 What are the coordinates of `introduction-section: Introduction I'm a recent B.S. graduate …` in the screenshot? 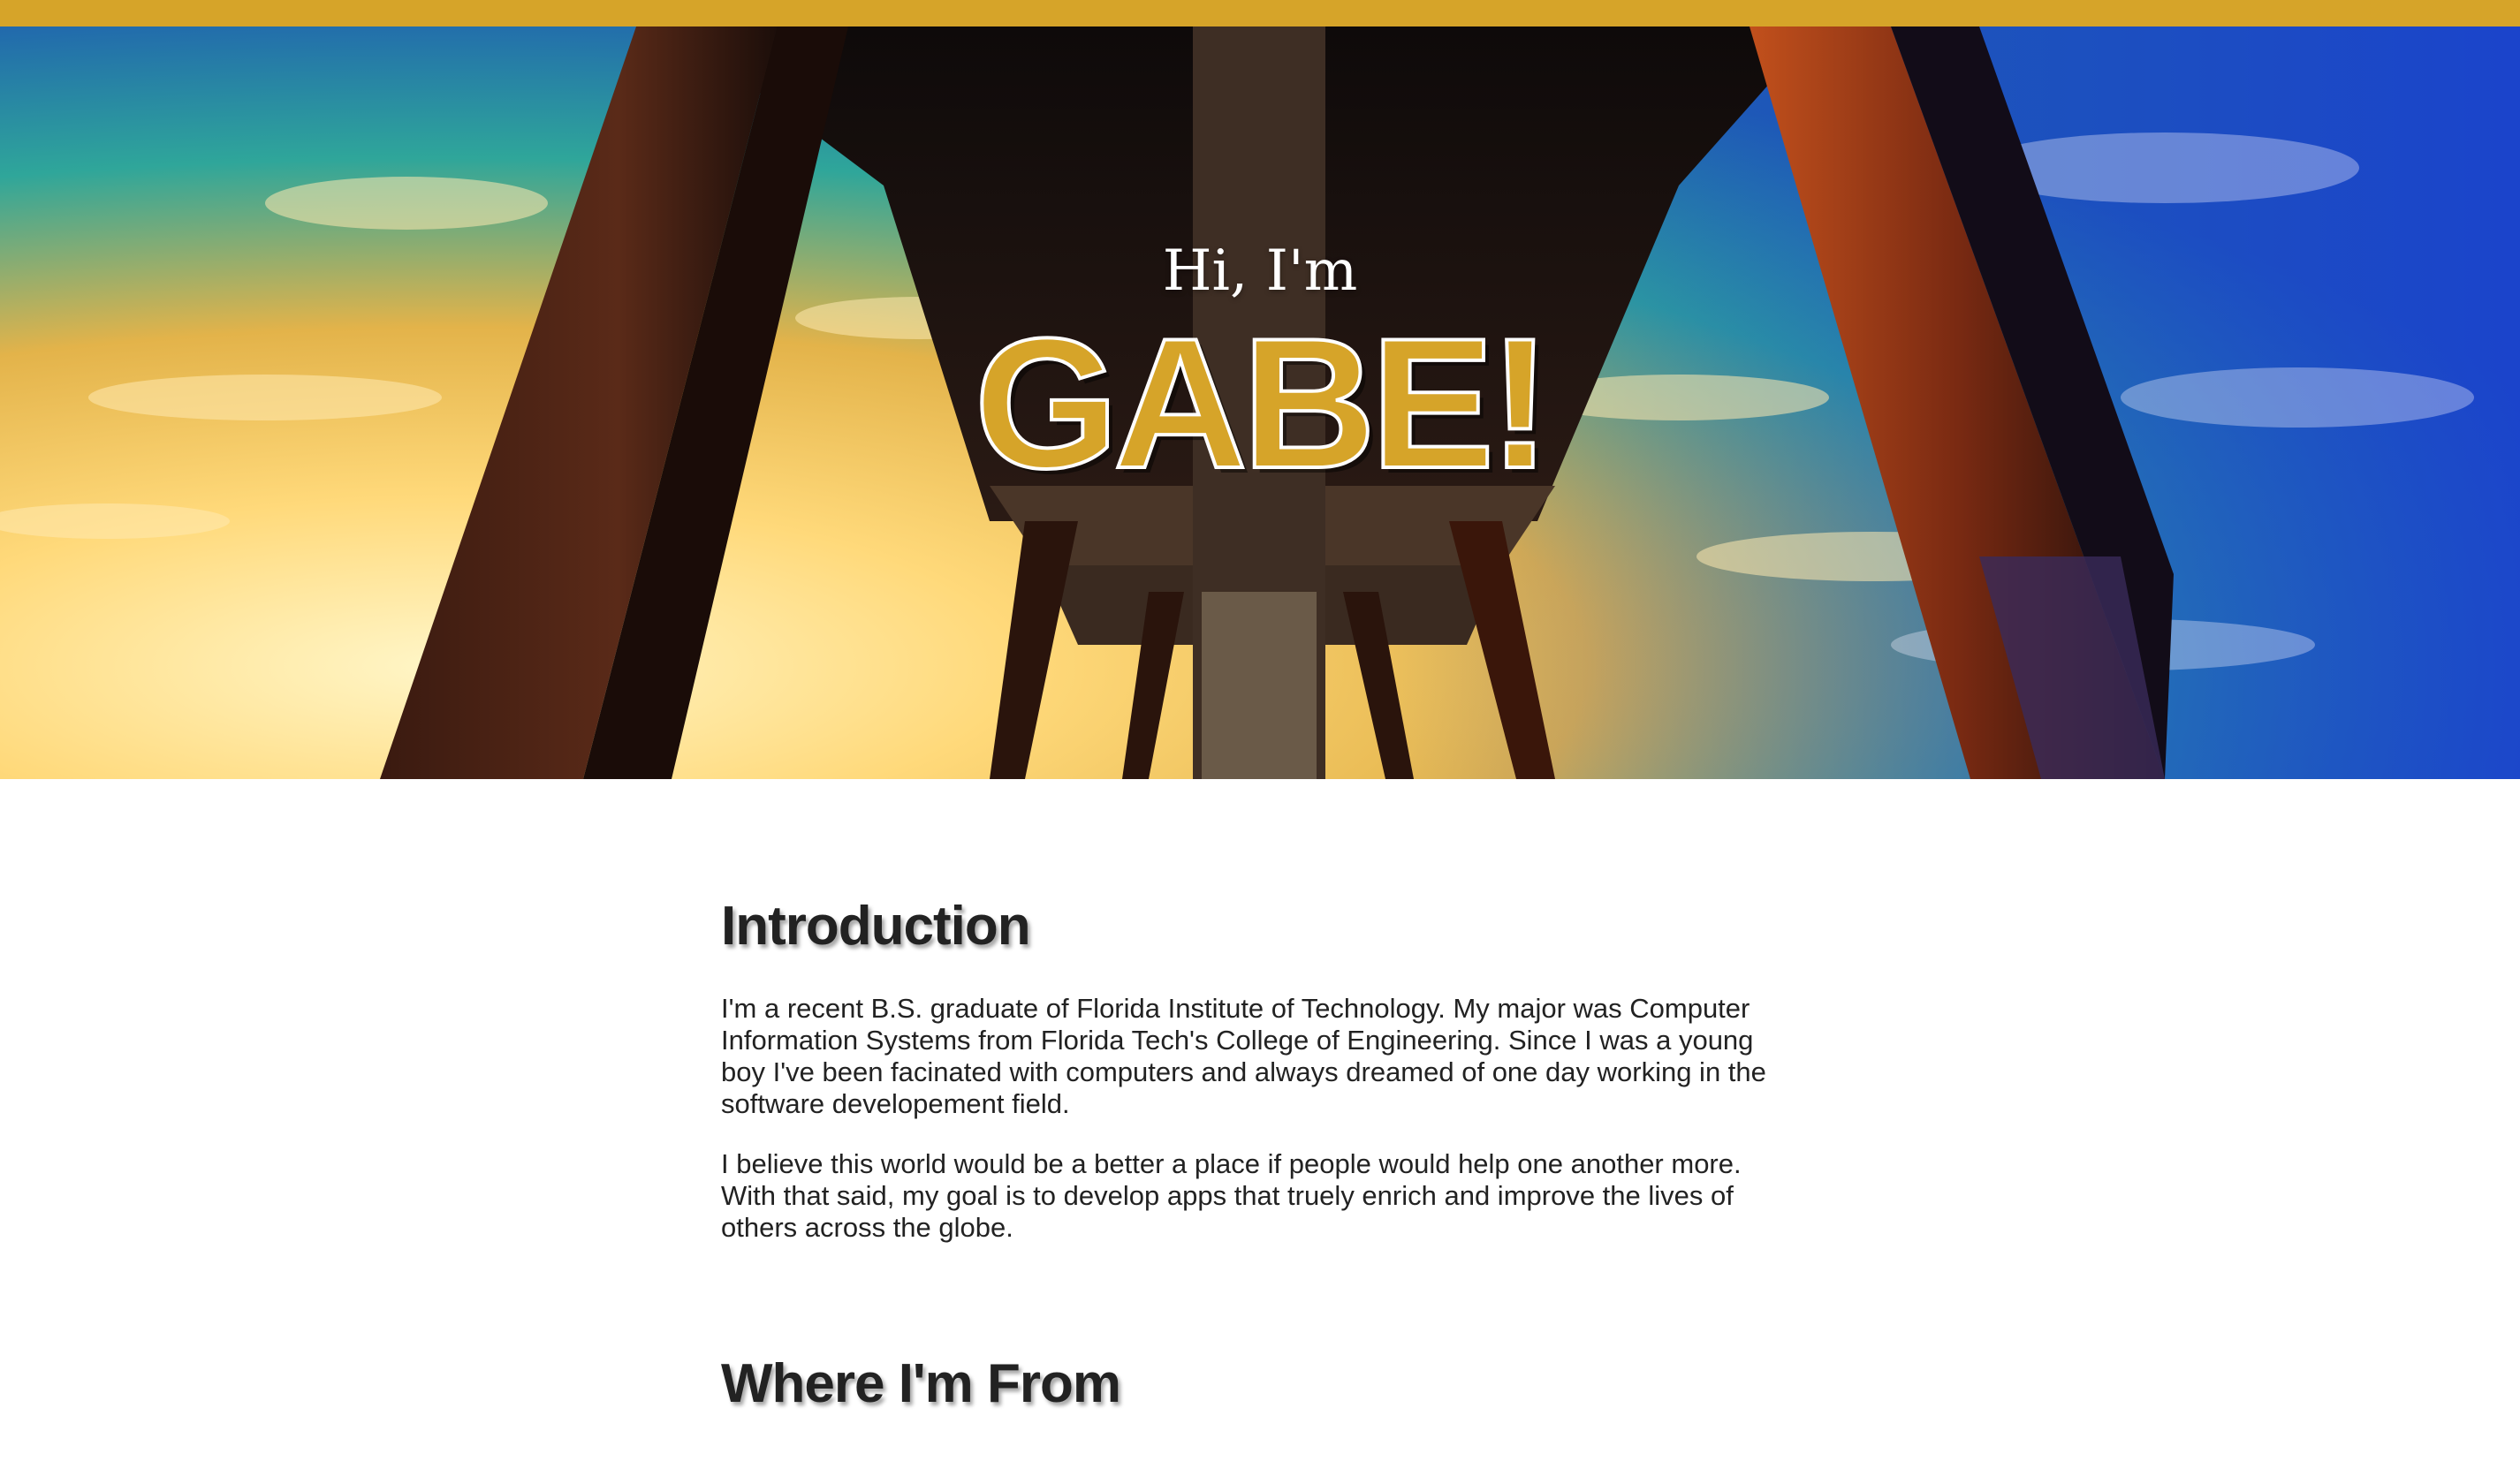 It's located at (1260, 1068).